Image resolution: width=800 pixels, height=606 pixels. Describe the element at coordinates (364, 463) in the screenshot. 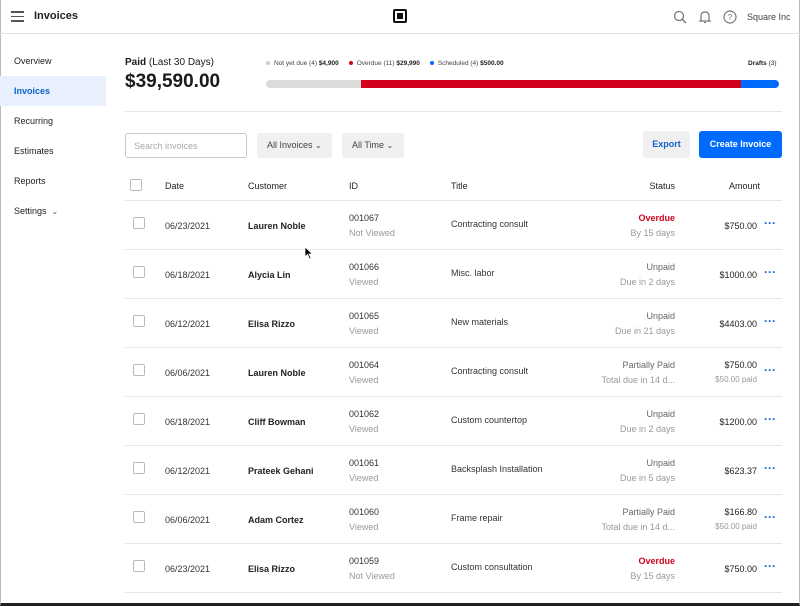

I see `invoice-id: 001061` at that location.